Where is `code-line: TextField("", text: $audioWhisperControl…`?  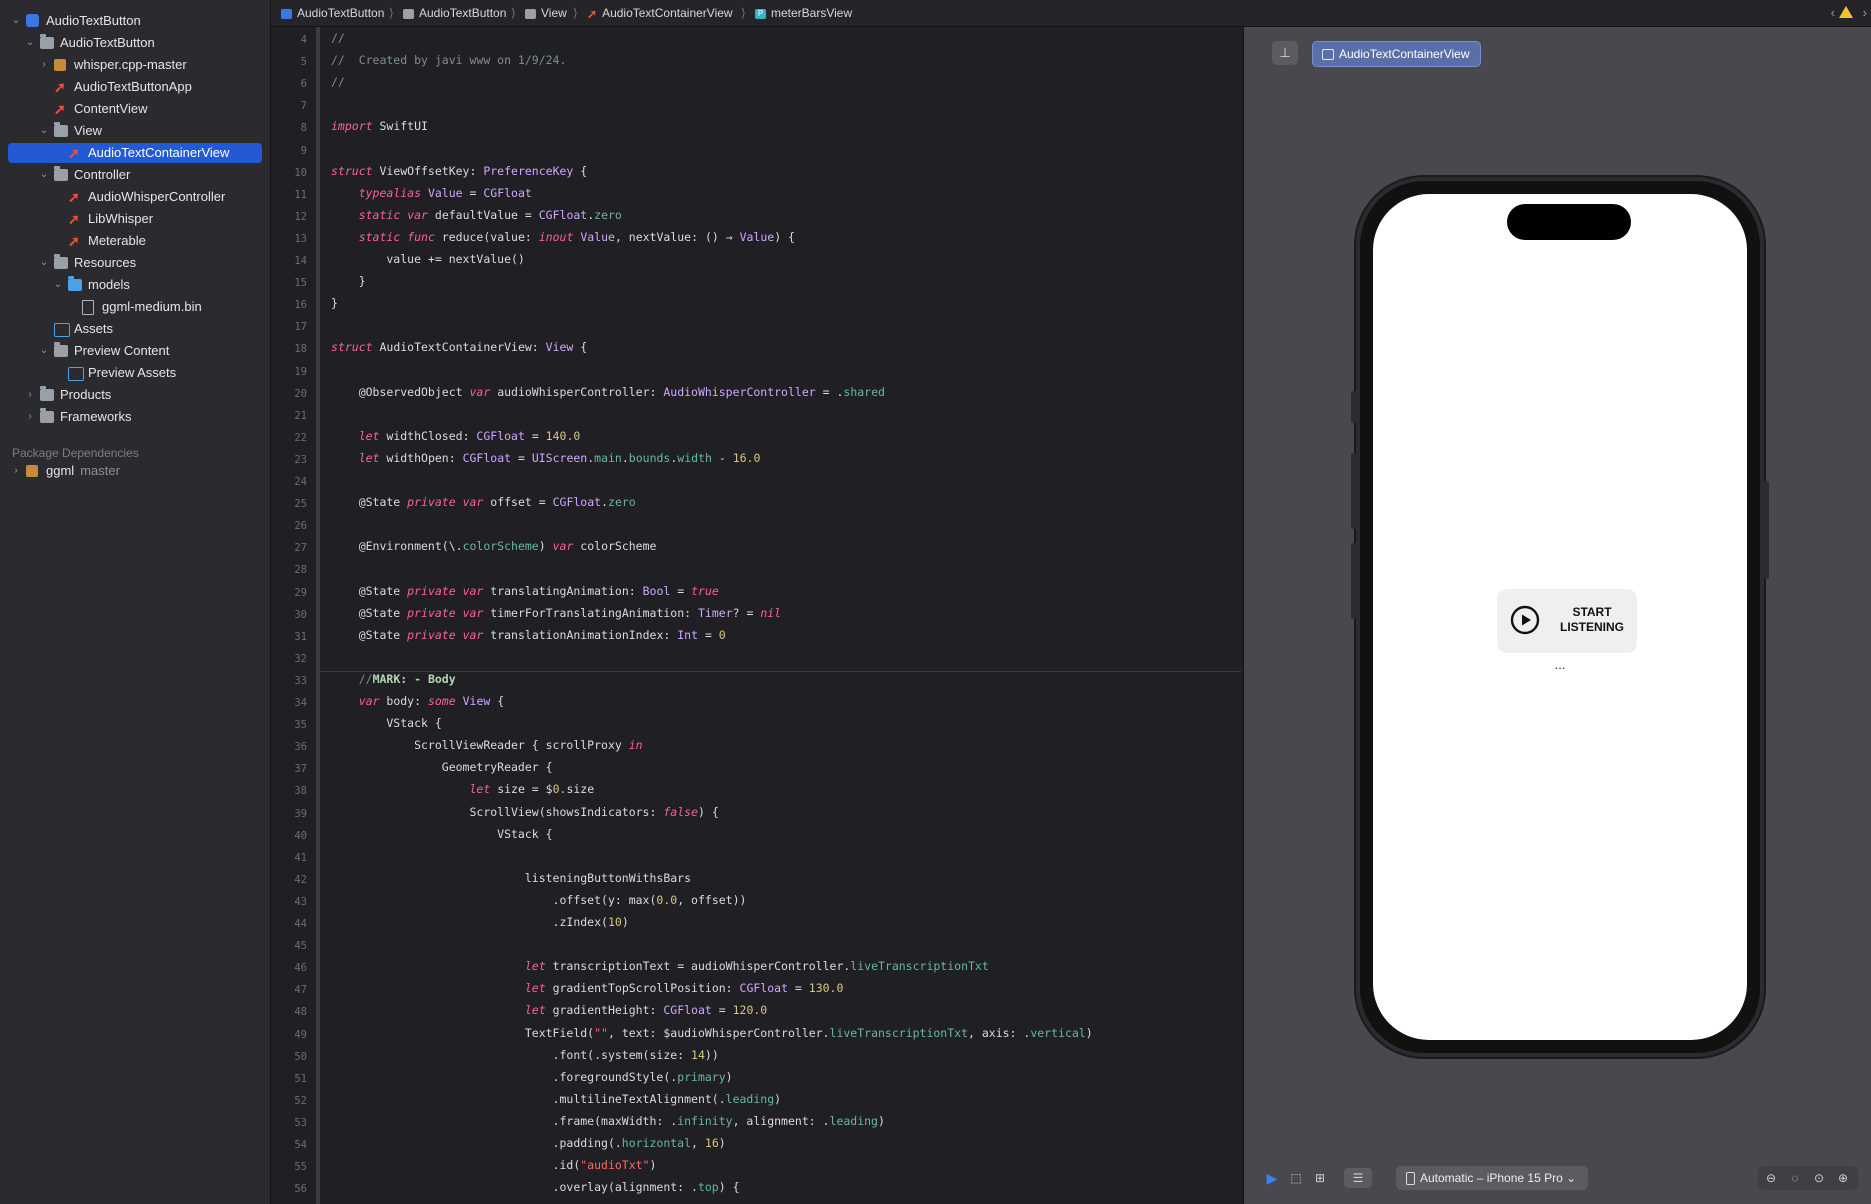 code-line: TextField("", text: $audioWhisperControl… is located at coordinates (712, 1033).